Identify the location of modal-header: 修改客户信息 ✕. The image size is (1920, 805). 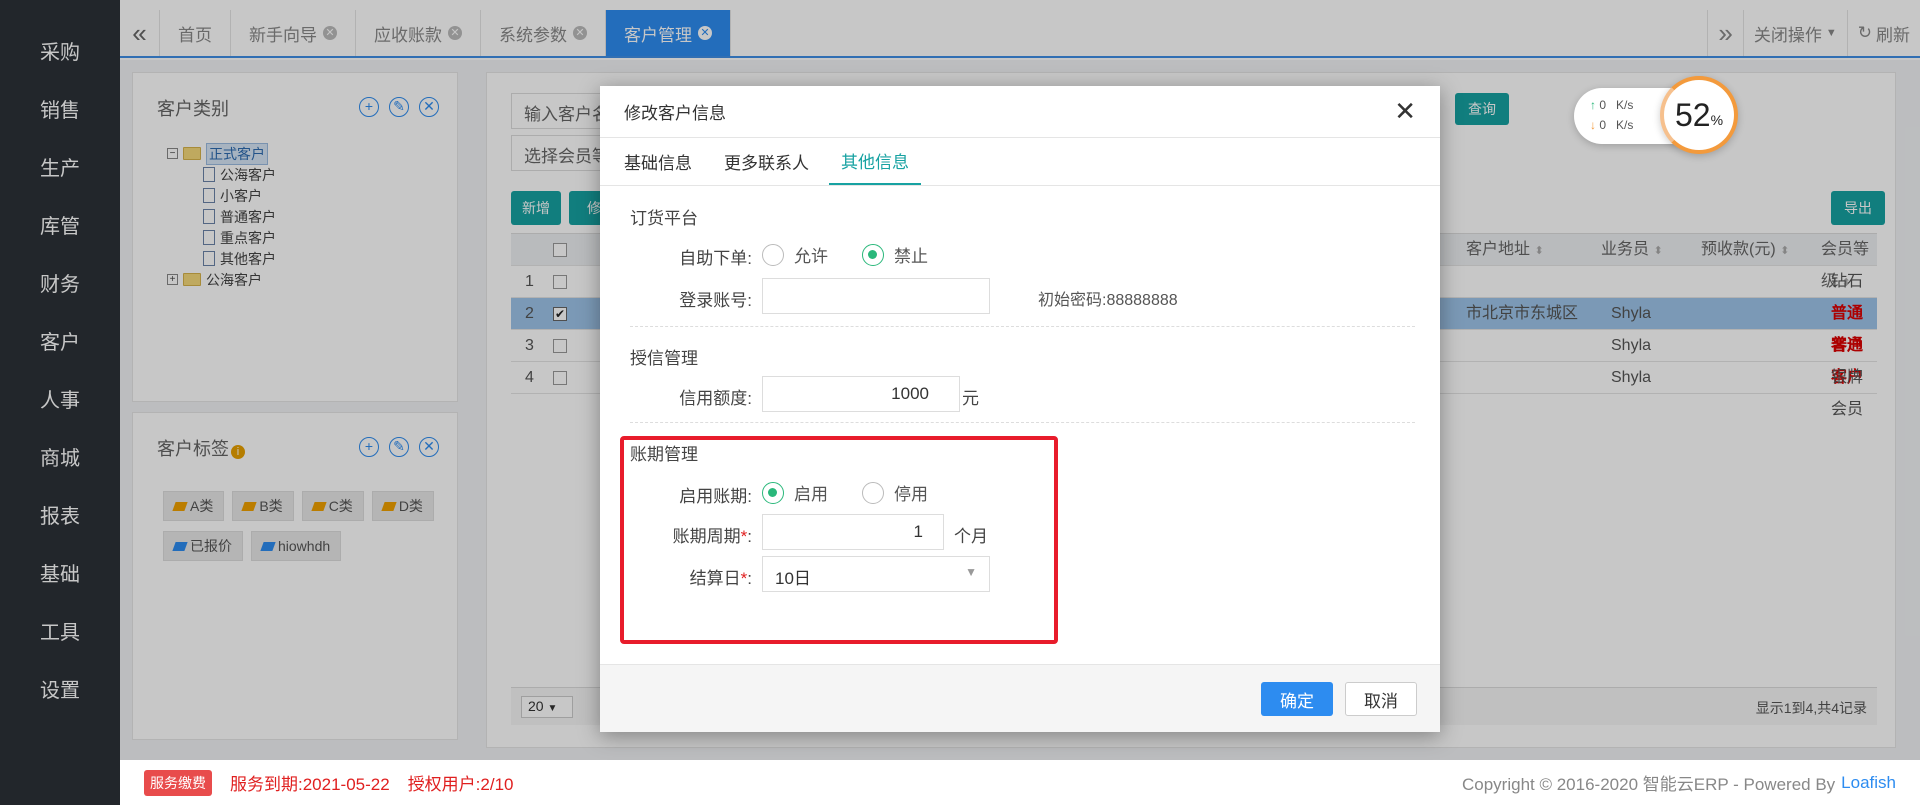
(1020, 112).